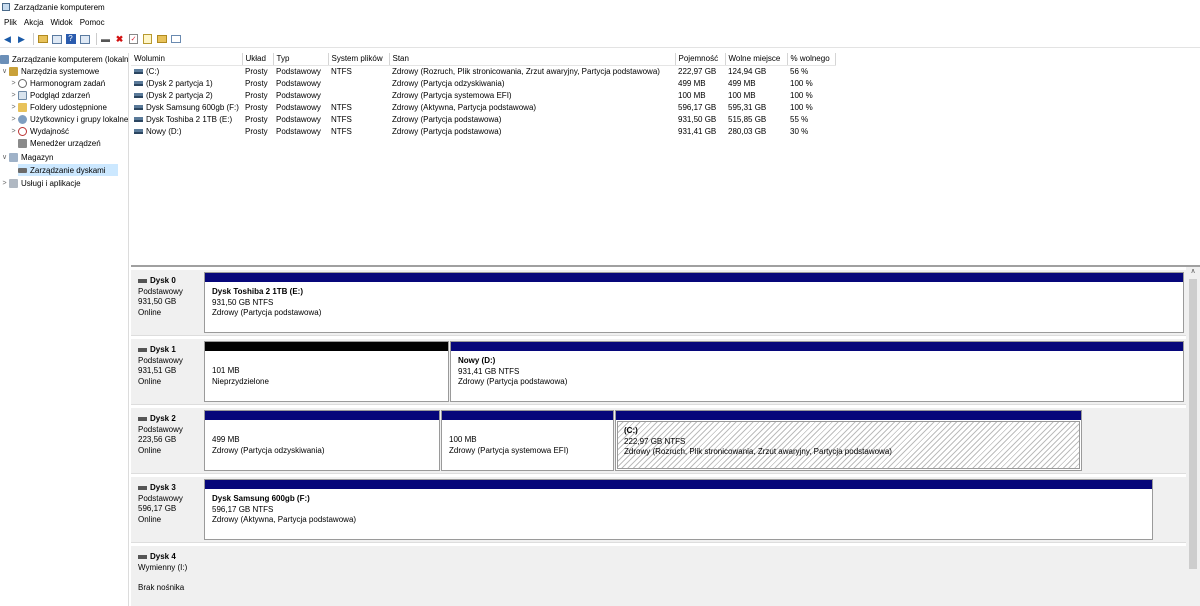 The height and width of the screenshot is (606, 1200). Describe the element at coordinates (119, 39) in the screenshot. I see `delete-icon: ✖` at that location.